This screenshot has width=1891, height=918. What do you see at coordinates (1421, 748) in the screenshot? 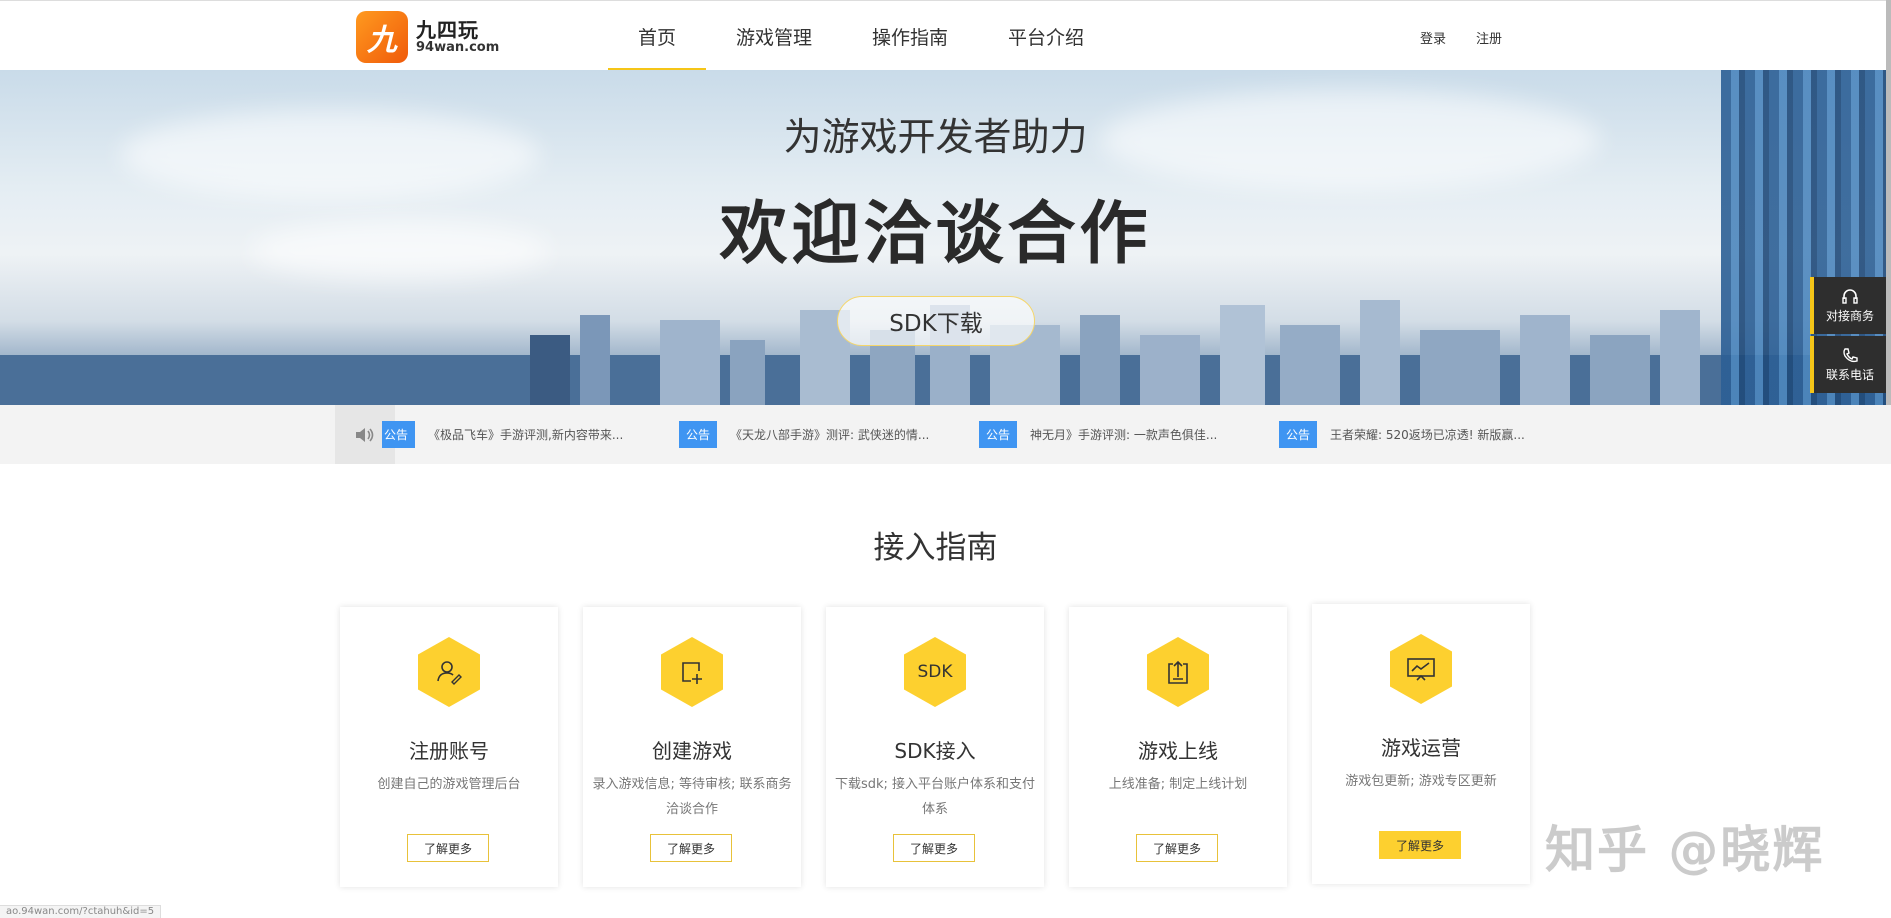
I see `card-title: 游戏运营` at bounding box center [1421, 748].